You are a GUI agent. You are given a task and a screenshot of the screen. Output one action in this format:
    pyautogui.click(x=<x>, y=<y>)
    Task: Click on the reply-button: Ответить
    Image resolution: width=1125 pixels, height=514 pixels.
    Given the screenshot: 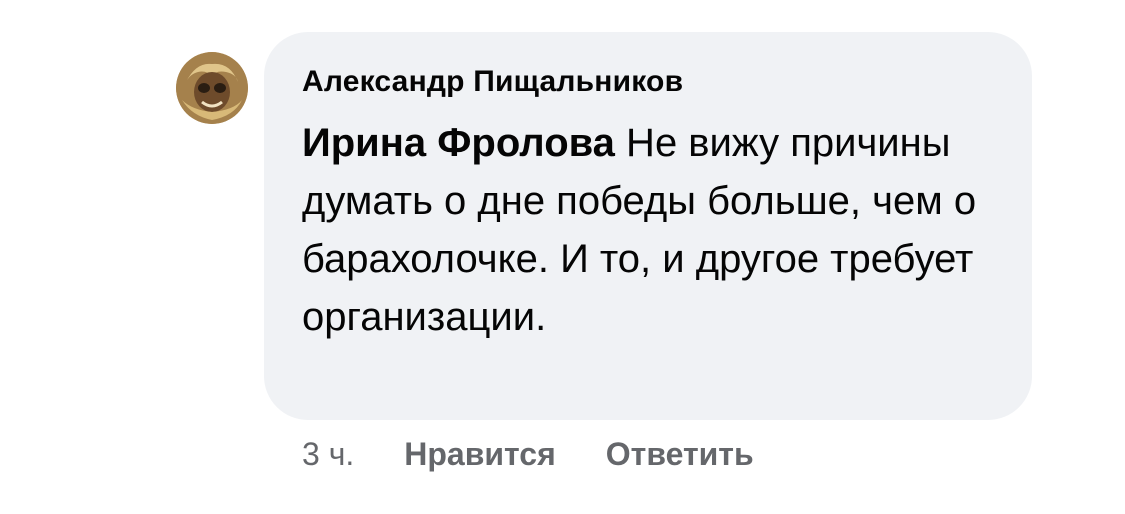 What is the action you would take?
    pyautogui.click(x=680, y=454)
    